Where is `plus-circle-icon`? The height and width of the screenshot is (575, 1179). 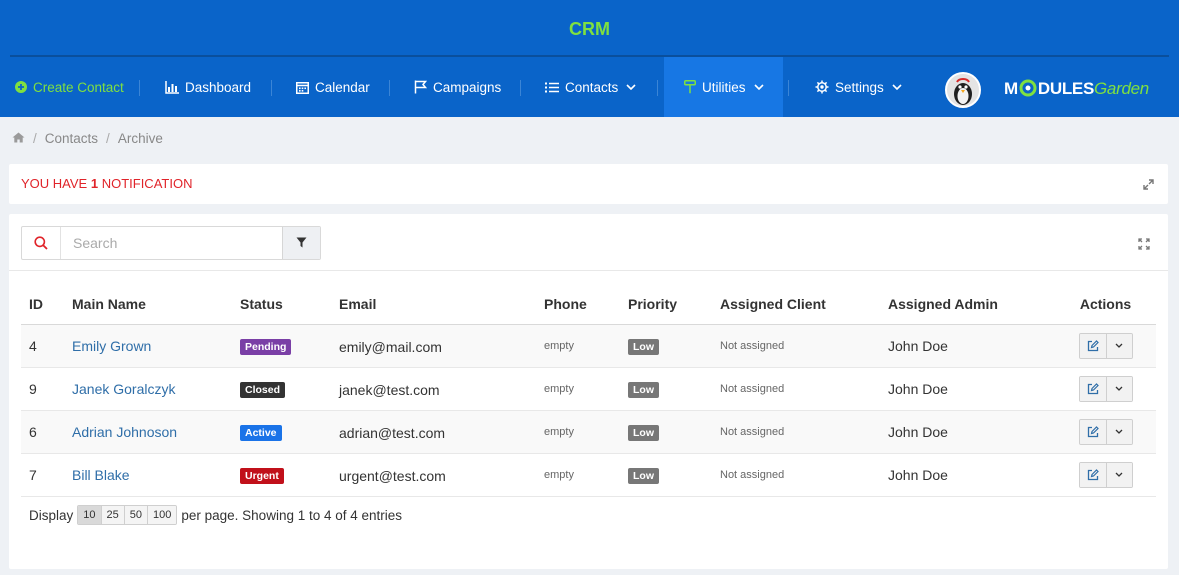 plus-circle-icon is located at coordinates (21, 87).